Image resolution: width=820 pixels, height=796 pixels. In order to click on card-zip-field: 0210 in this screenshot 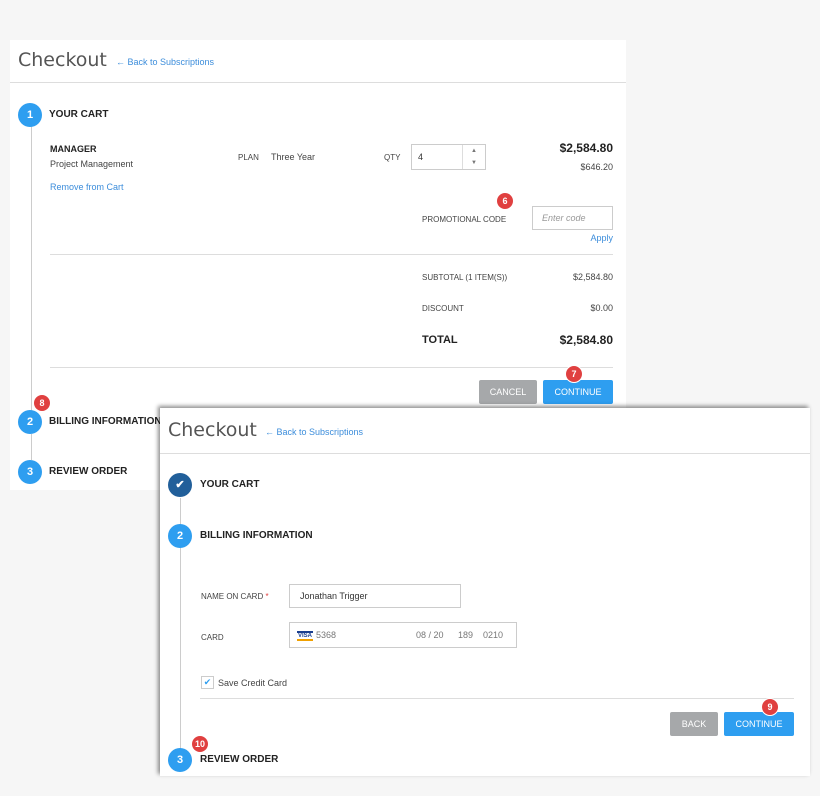, I will do `click(493, 635)`.